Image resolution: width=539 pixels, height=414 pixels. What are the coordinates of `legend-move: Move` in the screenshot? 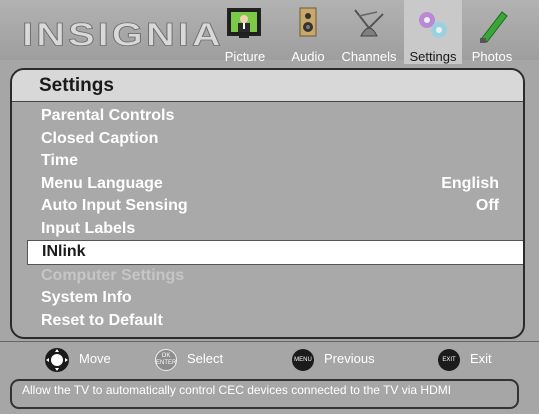 It's located at (78, 359).